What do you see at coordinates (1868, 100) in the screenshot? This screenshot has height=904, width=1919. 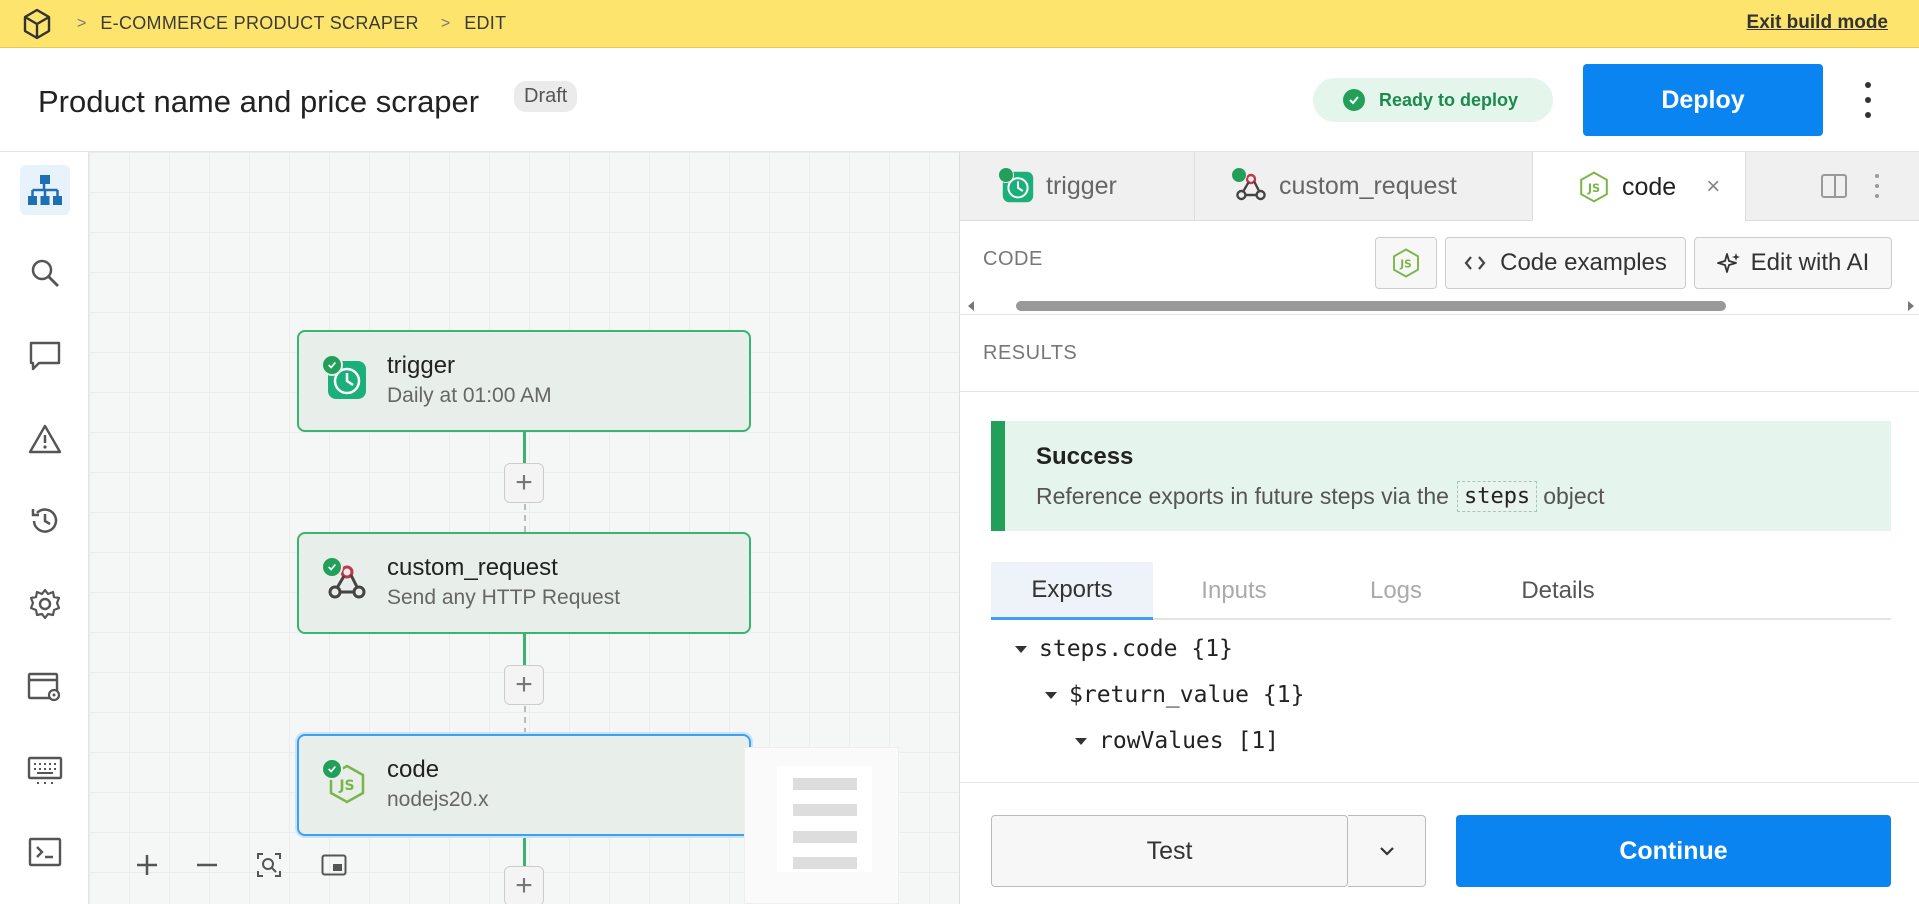 I see `more-options-icon` at bounding box center [1868, 100].